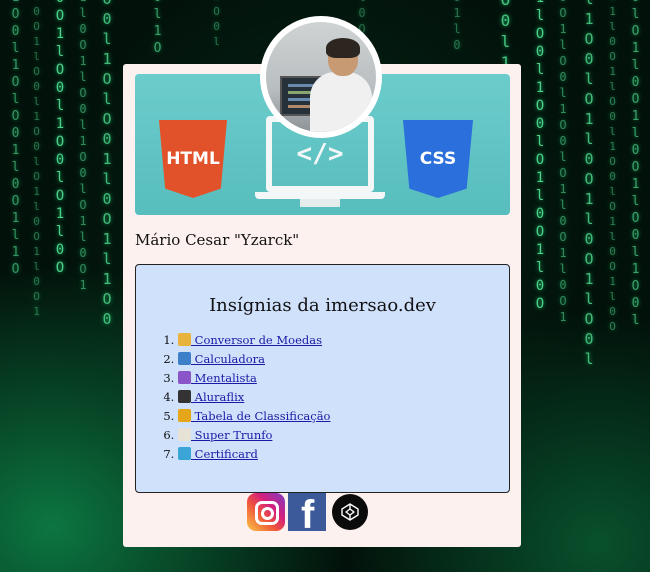 The width and height of the screenshot is (650, 572). I want to click on badge-link: Super Trunfo, so click(225, 435).